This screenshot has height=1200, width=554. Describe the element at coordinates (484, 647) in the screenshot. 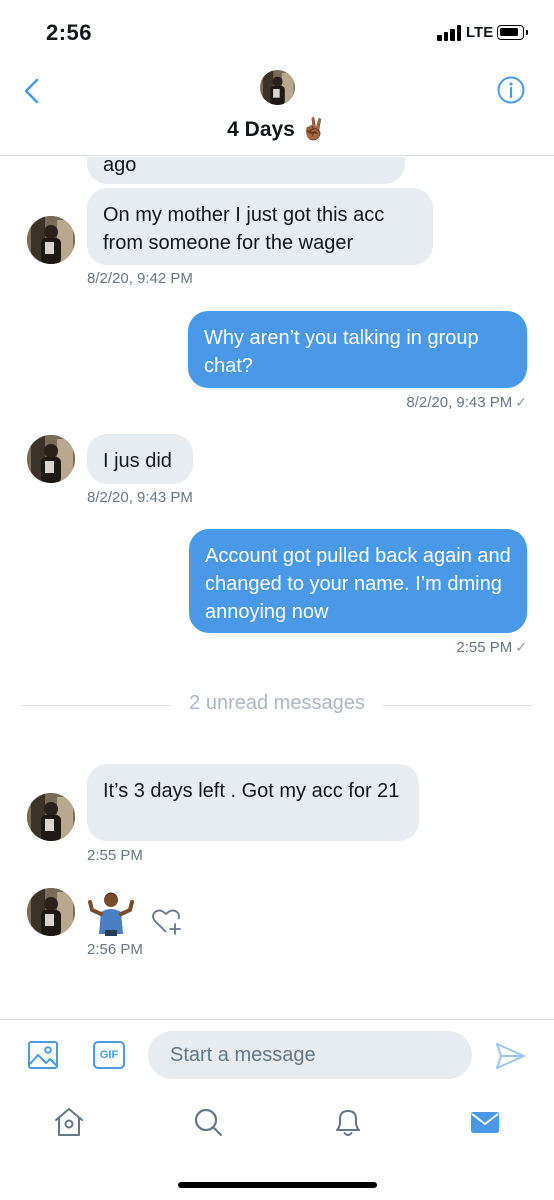

I see `timestamp-text: 2:55 PM` at that location.